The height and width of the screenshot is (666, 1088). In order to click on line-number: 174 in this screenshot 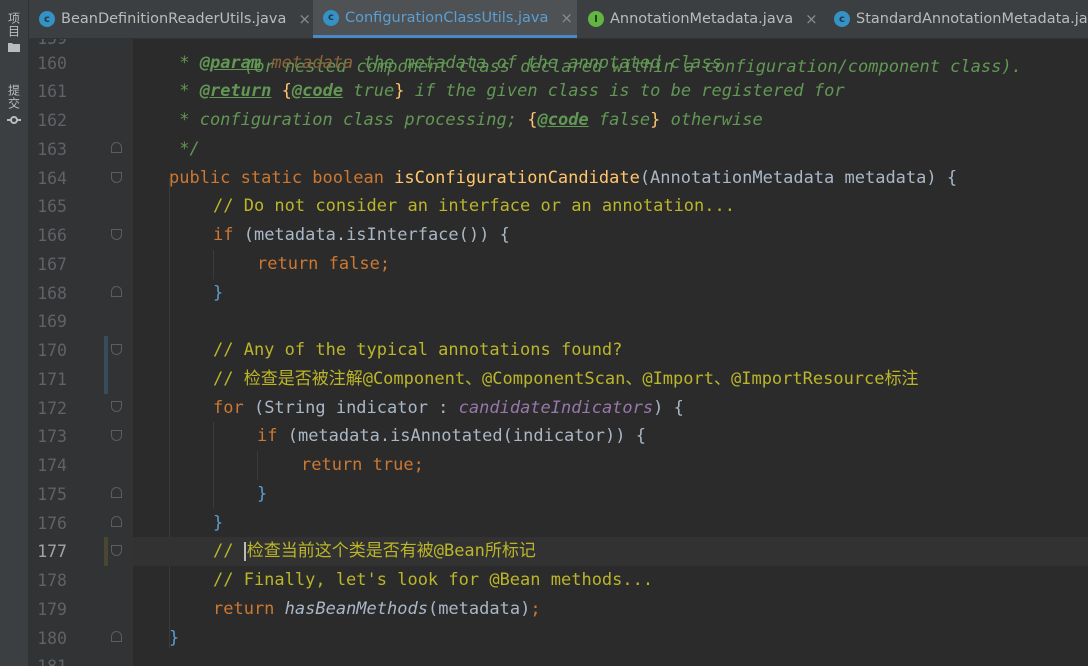, I will do `click(52, 465)`.